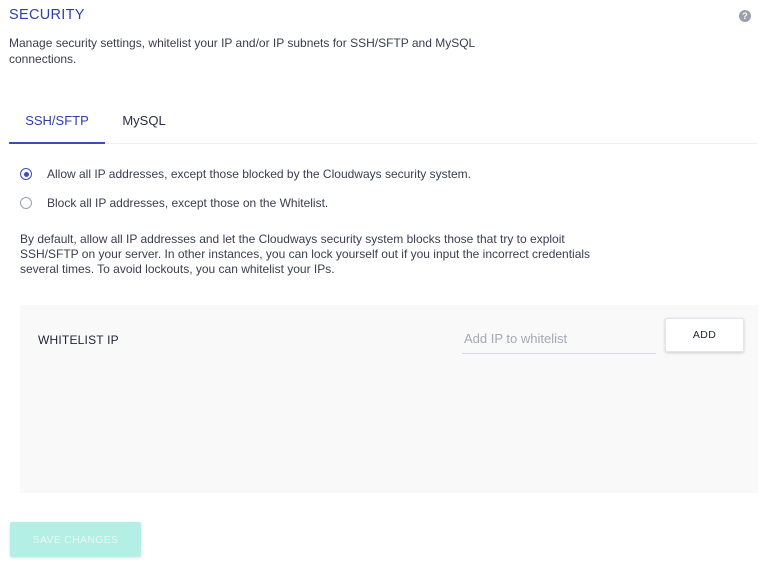  What do you see at coordinates (559, 338) in the screenshot?
I see `whitelist-ip-input` at bounding box center [559, 338].